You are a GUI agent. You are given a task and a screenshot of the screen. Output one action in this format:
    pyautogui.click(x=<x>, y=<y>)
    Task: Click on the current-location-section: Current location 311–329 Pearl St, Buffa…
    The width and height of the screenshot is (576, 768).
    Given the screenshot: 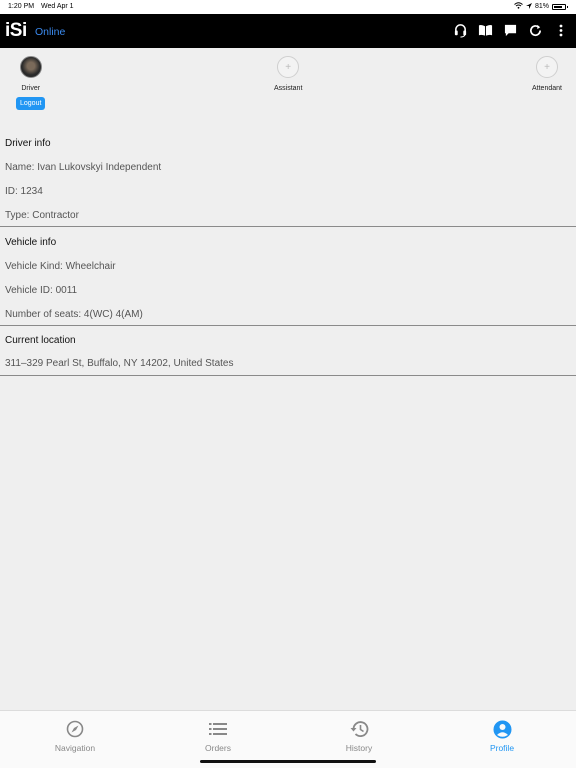 What is the action you would take?
    pyautogui.click(x=288, y=351)
    